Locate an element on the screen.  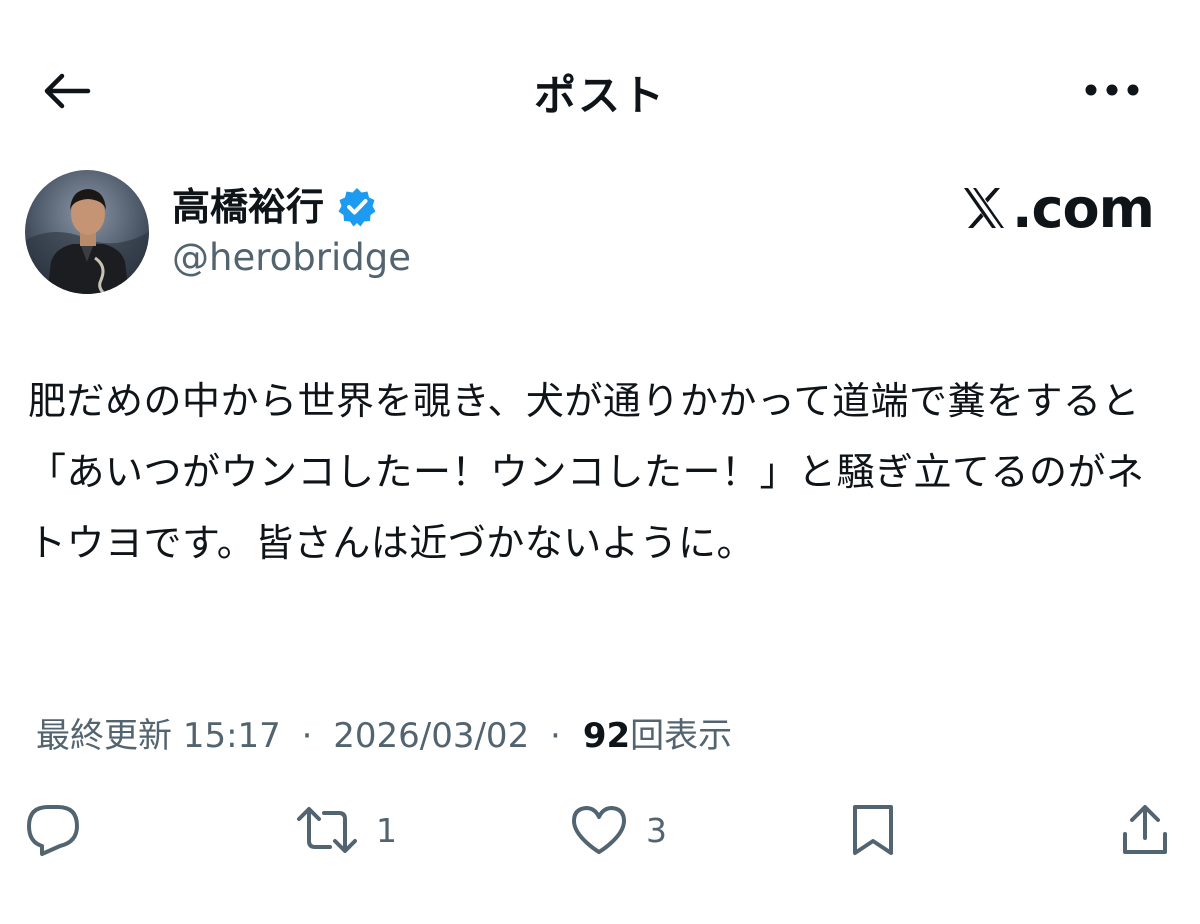
share-icon is located at coordinates (1145, 829).